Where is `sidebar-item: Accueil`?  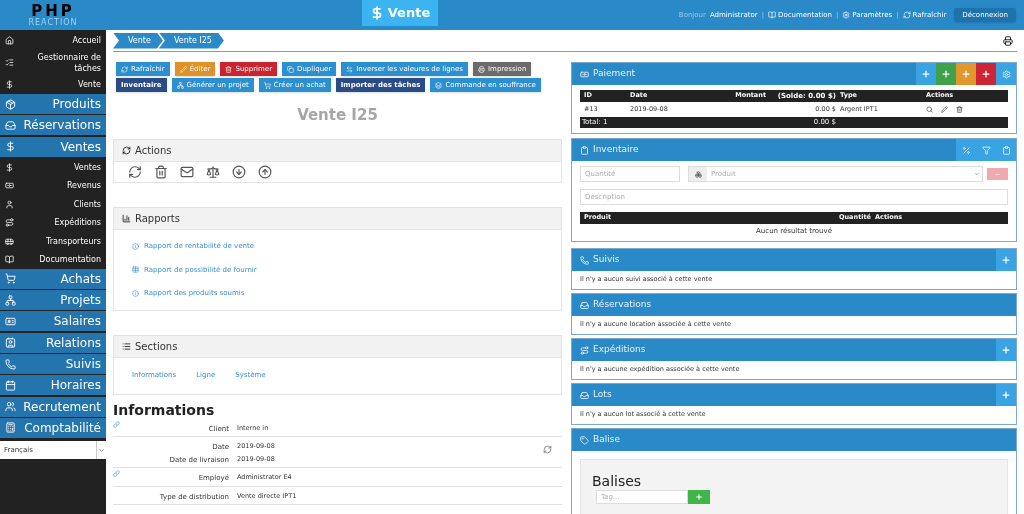
sidebar-item: Accueil is located at coordinates (53, 40).